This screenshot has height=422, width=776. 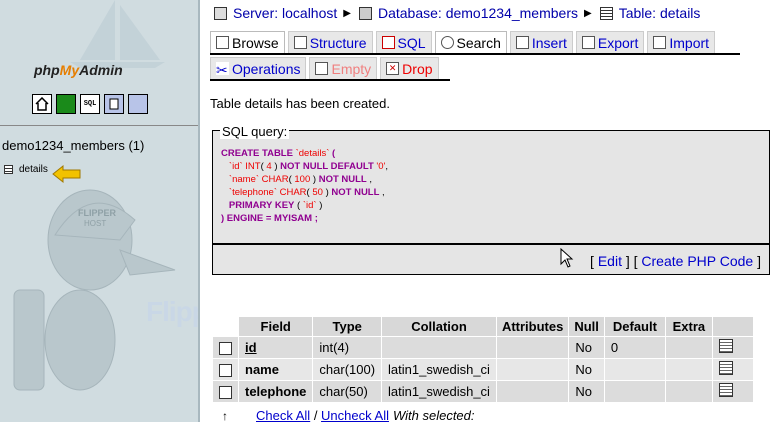 I want to click on success-message: Table details has been created., so click(x=300, y=103).